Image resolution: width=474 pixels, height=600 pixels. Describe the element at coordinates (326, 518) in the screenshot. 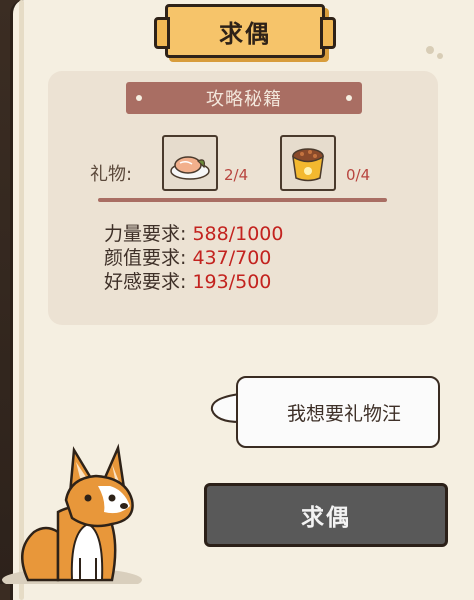

I see `propose-button-label: 求偶` at that location.